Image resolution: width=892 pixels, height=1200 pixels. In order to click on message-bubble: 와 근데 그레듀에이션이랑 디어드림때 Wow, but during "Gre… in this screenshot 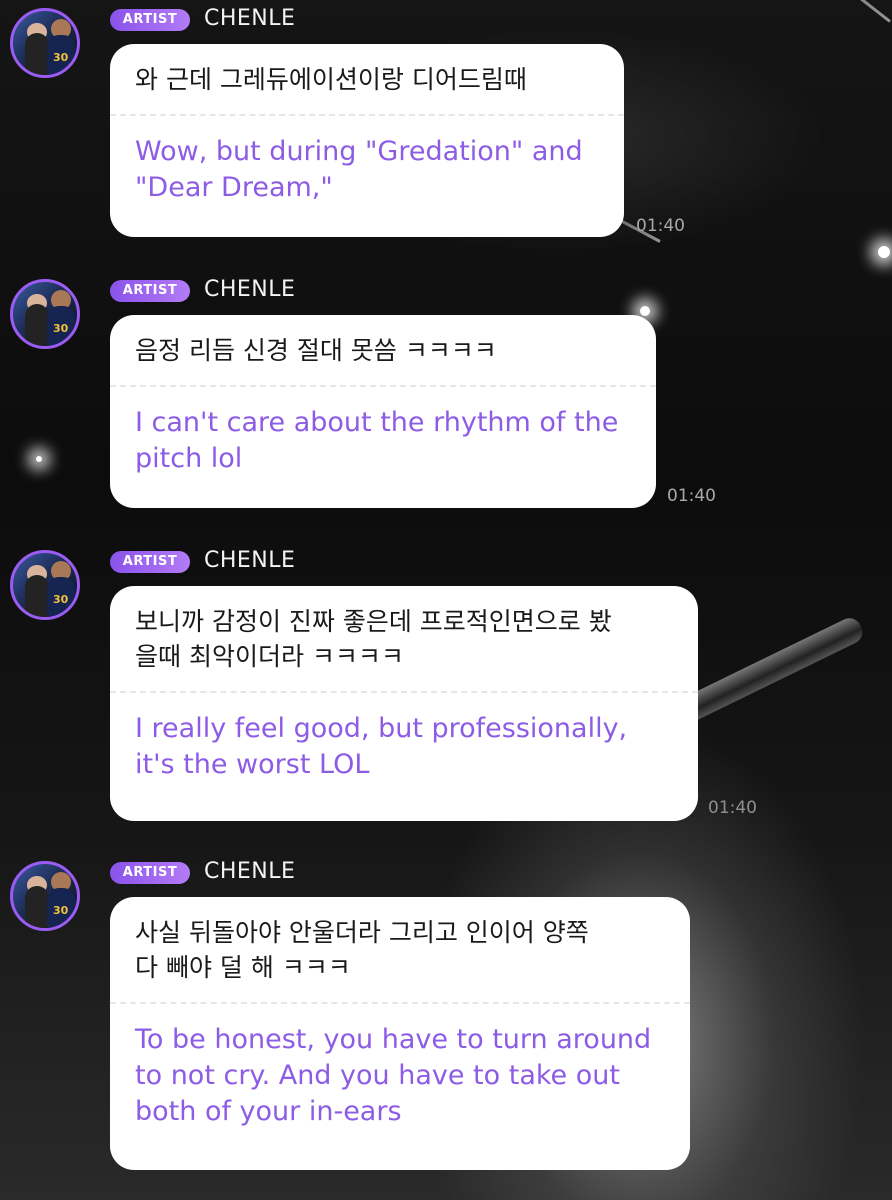, I will do `click(367, 140)`.